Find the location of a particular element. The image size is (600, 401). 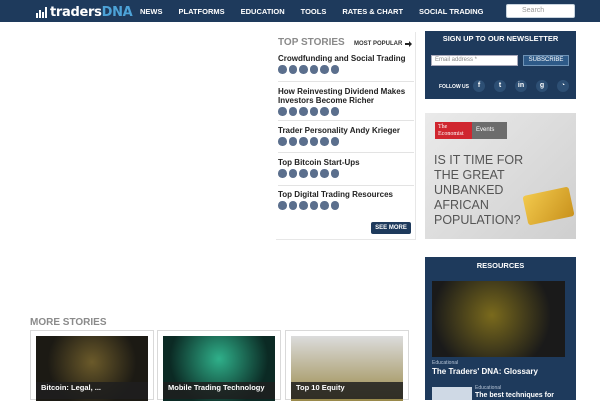

nav-news: NEWS is located at coordinates (151, 11).